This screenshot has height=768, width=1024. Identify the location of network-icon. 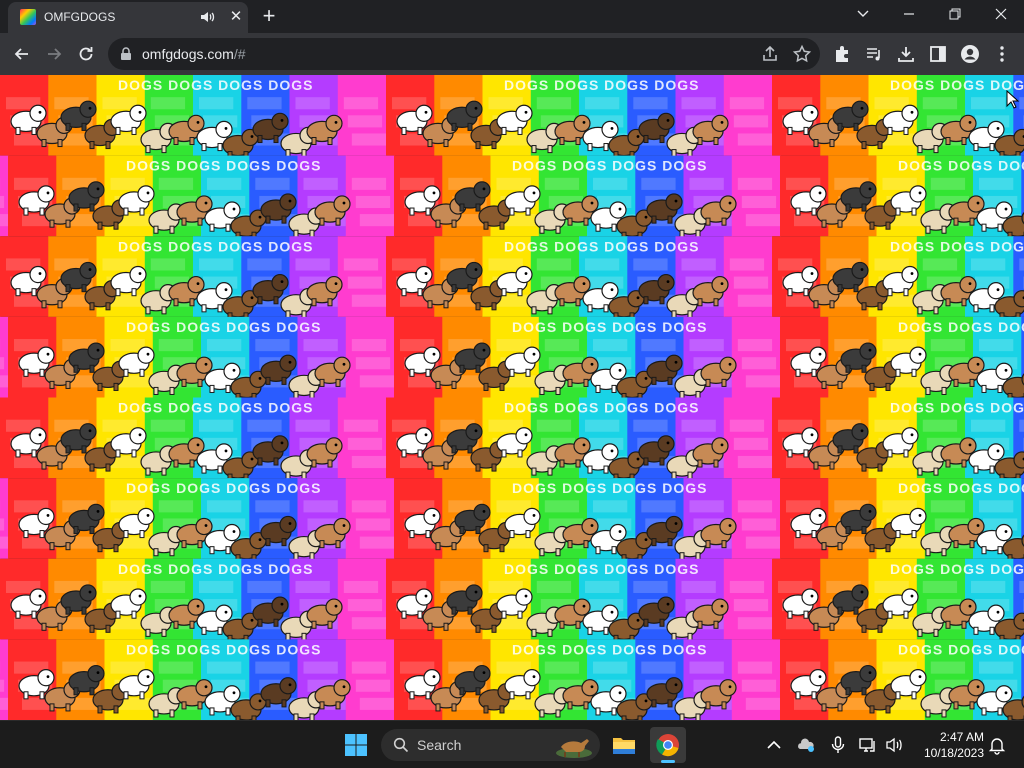
(868, 745).